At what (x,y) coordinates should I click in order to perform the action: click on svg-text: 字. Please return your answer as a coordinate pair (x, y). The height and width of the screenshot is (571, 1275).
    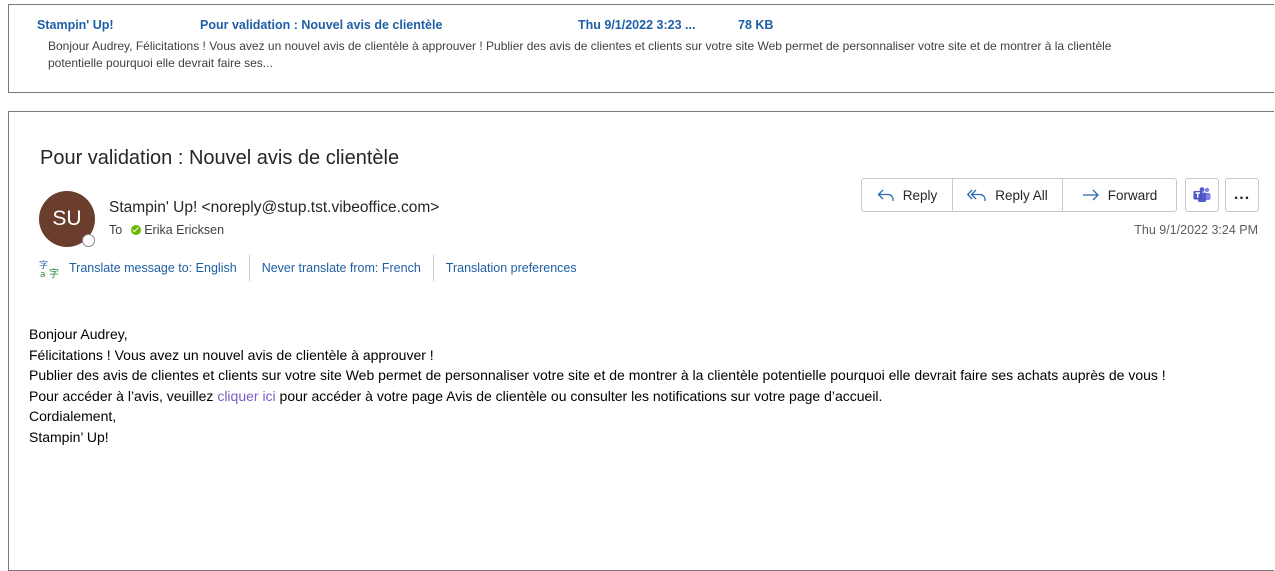
    Looking at the image, I should click on (54, 272).